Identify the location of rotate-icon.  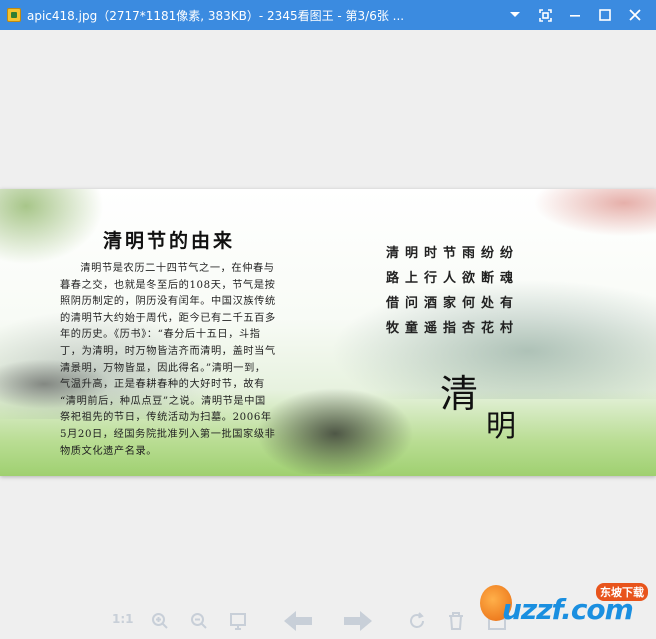
(417, 621).